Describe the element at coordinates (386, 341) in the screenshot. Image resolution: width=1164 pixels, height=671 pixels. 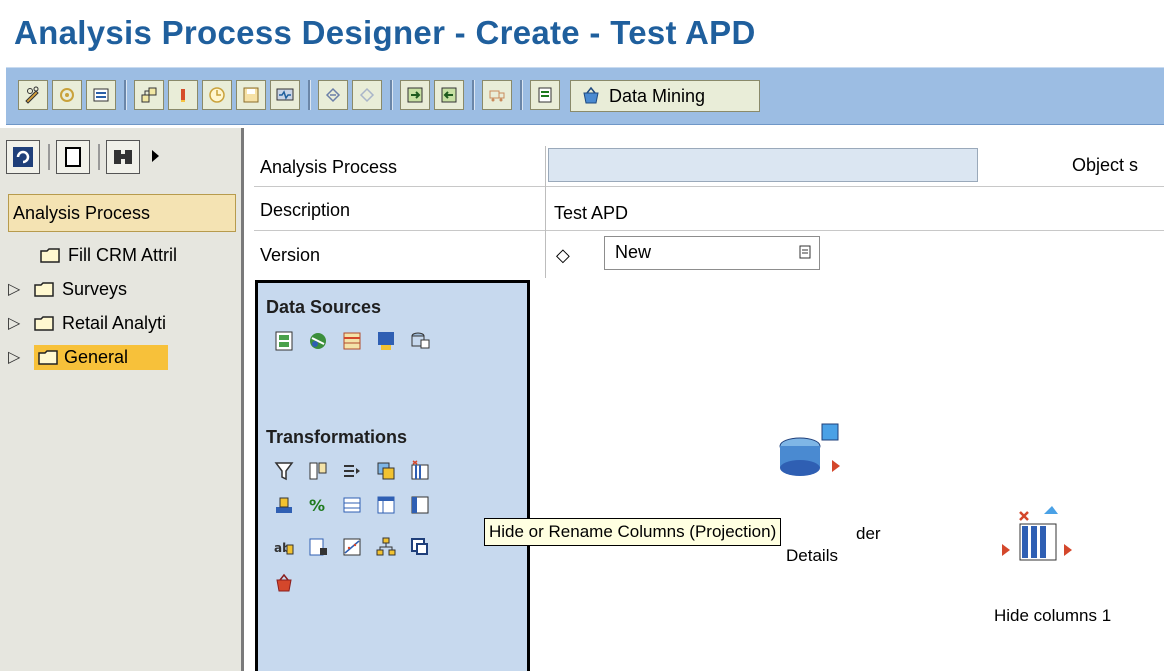
I see `flat-file-icon` at that location.